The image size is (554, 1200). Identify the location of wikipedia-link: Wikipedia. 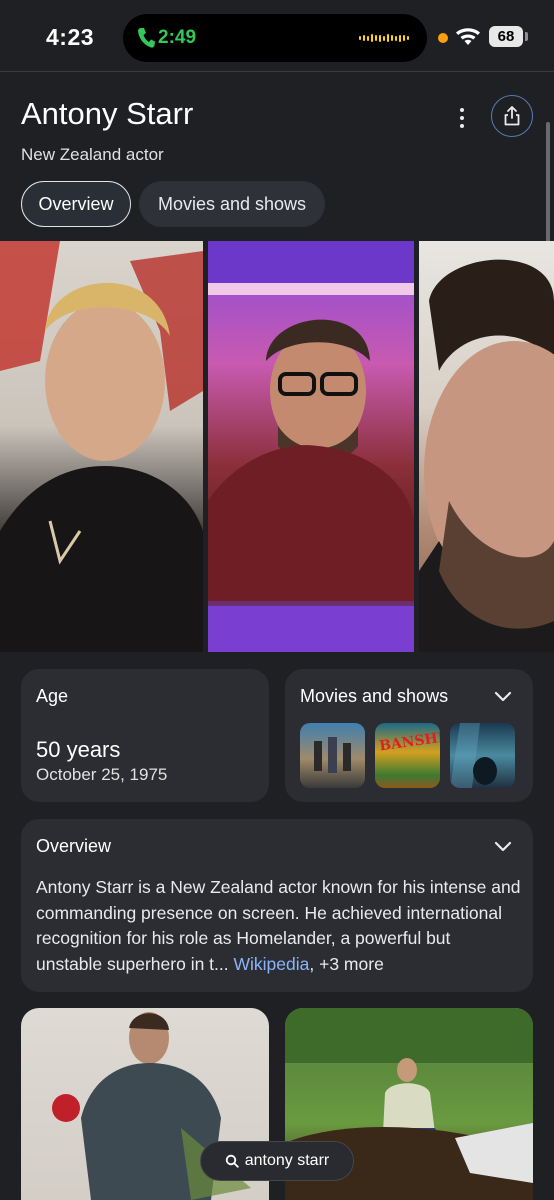
(272, 964).